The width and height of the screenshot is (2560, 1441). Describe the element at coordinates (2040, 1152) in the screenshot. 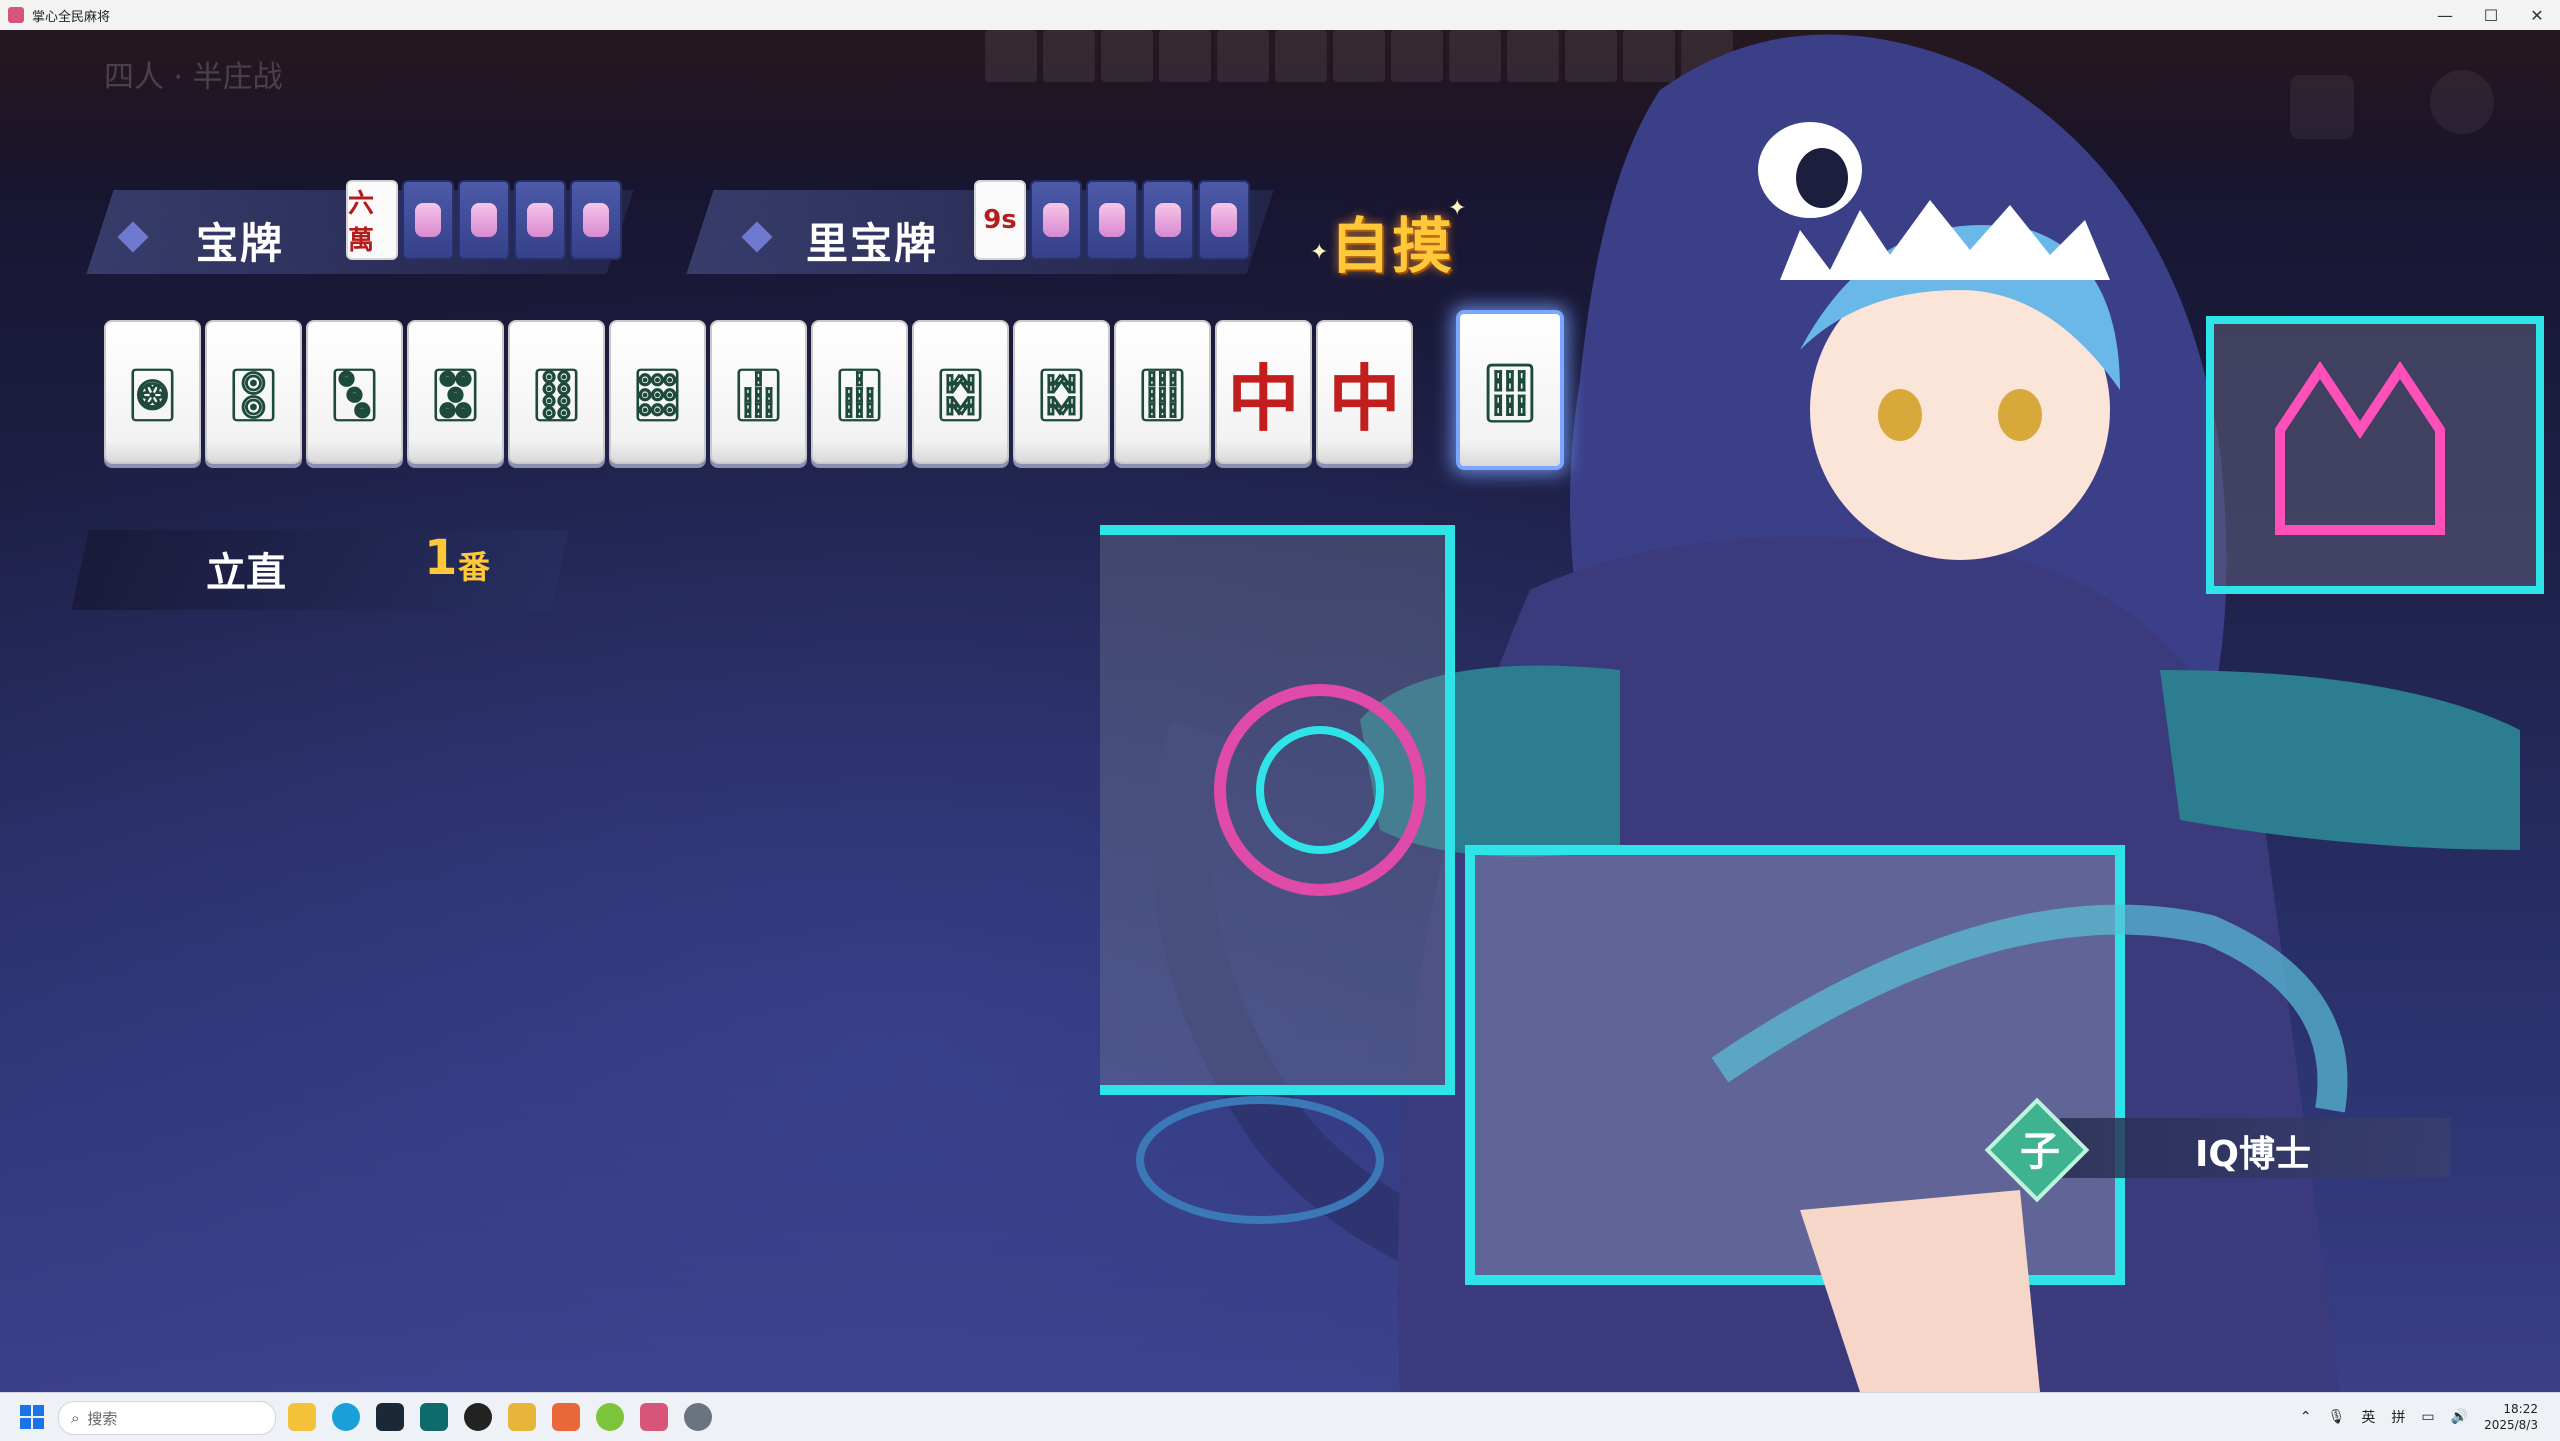

I see `seat-badge-label: 子` at that location.